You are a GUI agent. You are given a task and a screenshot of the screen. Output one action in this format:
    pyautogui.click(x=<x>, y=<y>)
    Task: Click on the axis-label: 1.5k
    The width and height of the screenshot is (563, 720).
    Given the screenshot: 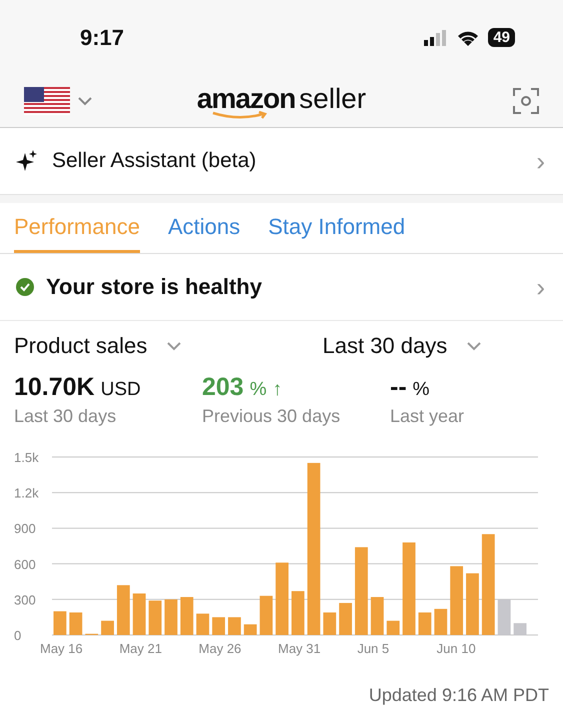 What is the action you would take?
    pyautogui.click(x=26, y=457)
    